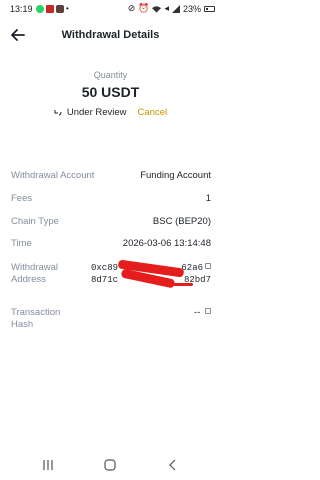  Describe the element at coordinates (22, 198) in the screenshot. I see `fees-label: Fees` at that location.